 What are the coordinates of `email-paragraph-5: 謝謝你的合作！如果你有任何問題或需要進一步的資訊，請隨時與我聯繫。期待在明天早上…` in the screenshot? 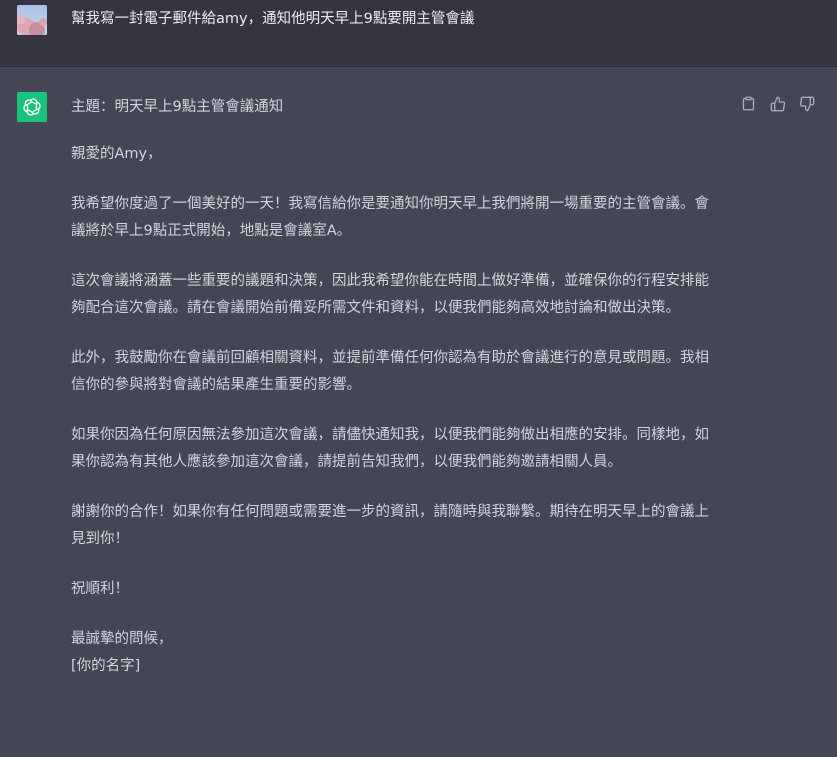 It's located at (390, 525).